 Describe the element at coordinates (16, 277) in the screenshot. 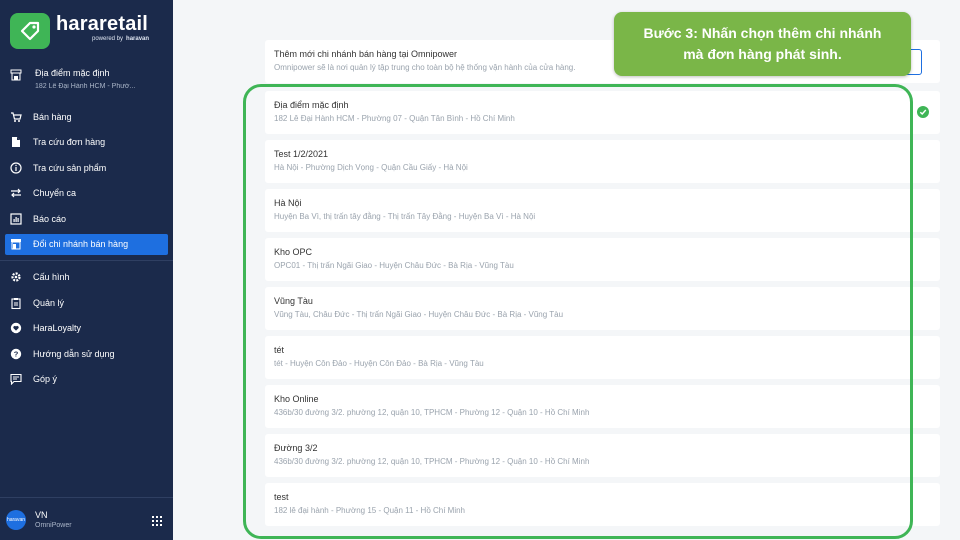

I see `gear-icon` at that location.